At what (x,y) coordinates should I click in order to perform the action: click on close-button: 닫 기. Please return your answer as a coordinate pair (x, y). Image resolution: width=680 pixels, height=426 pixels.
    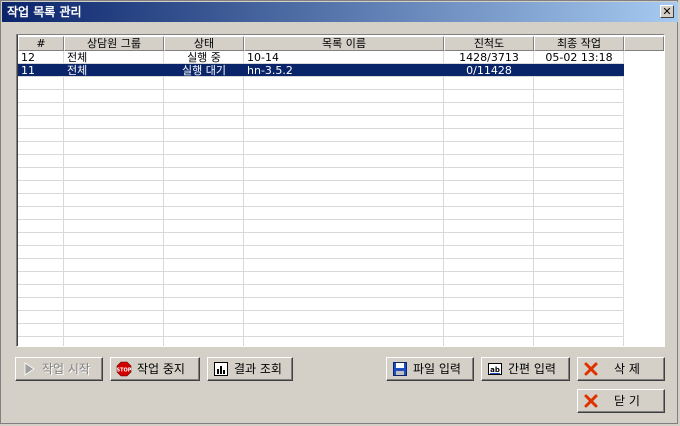
    Looking at the image, I should click on (621, 401).